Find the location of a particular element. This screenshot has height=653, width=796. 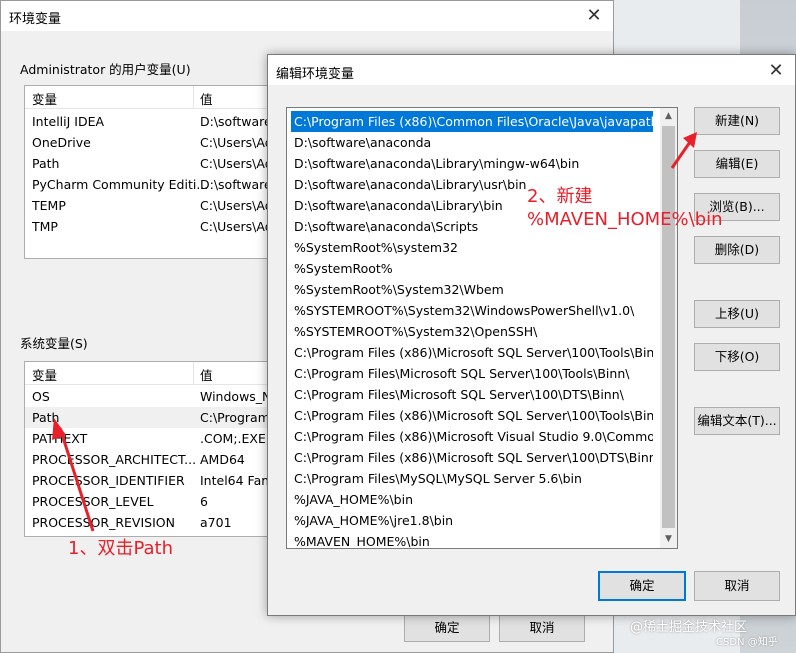

system-var-row: PROCESSOR_ARCHITECT... AMD64 is located at coordinates (154, 459).